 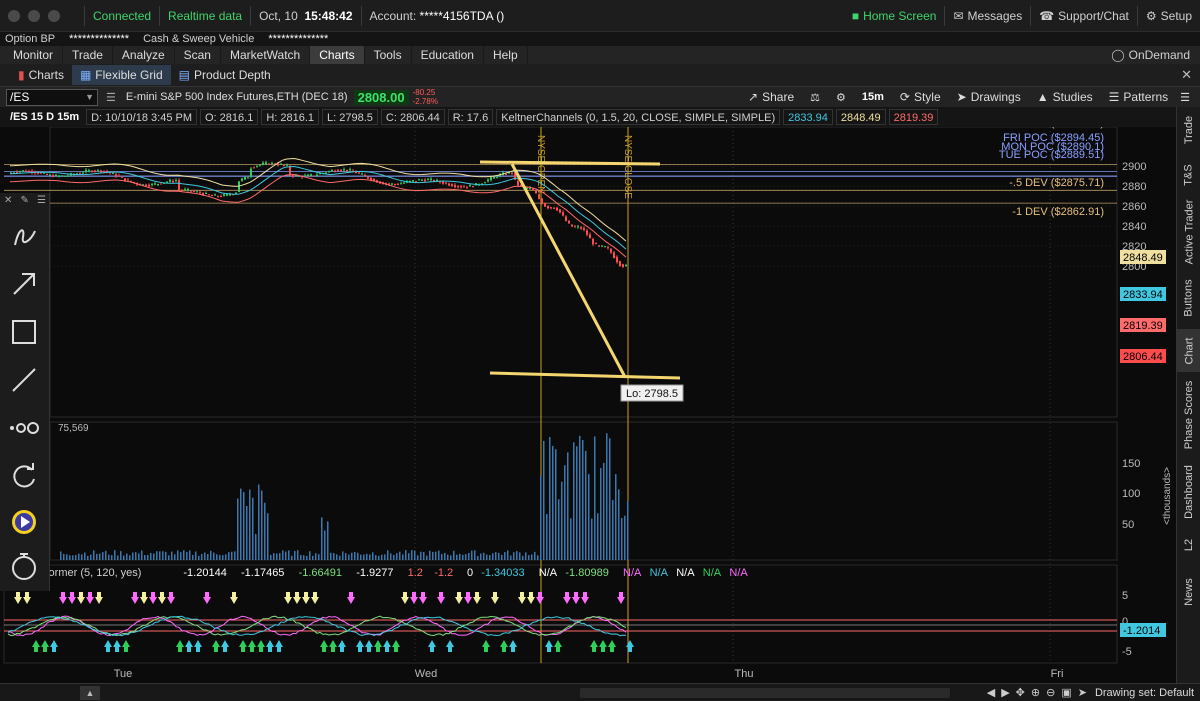 I want to click on sidebar-tab-active-trader: Active Trader, so click(x=1188, y=232).